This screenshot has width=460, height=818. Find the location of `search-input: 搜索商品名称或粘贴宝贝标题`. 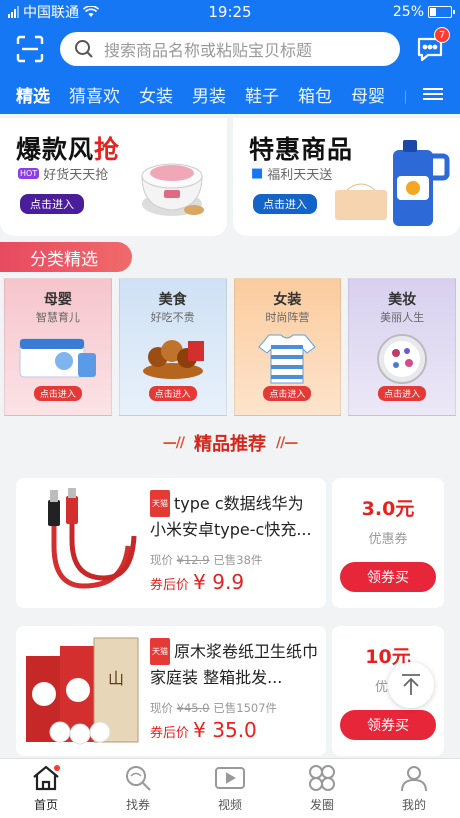

search-input: 搜索商品名称或粘贴宝贝标题 is located at coordinates (230, 49).